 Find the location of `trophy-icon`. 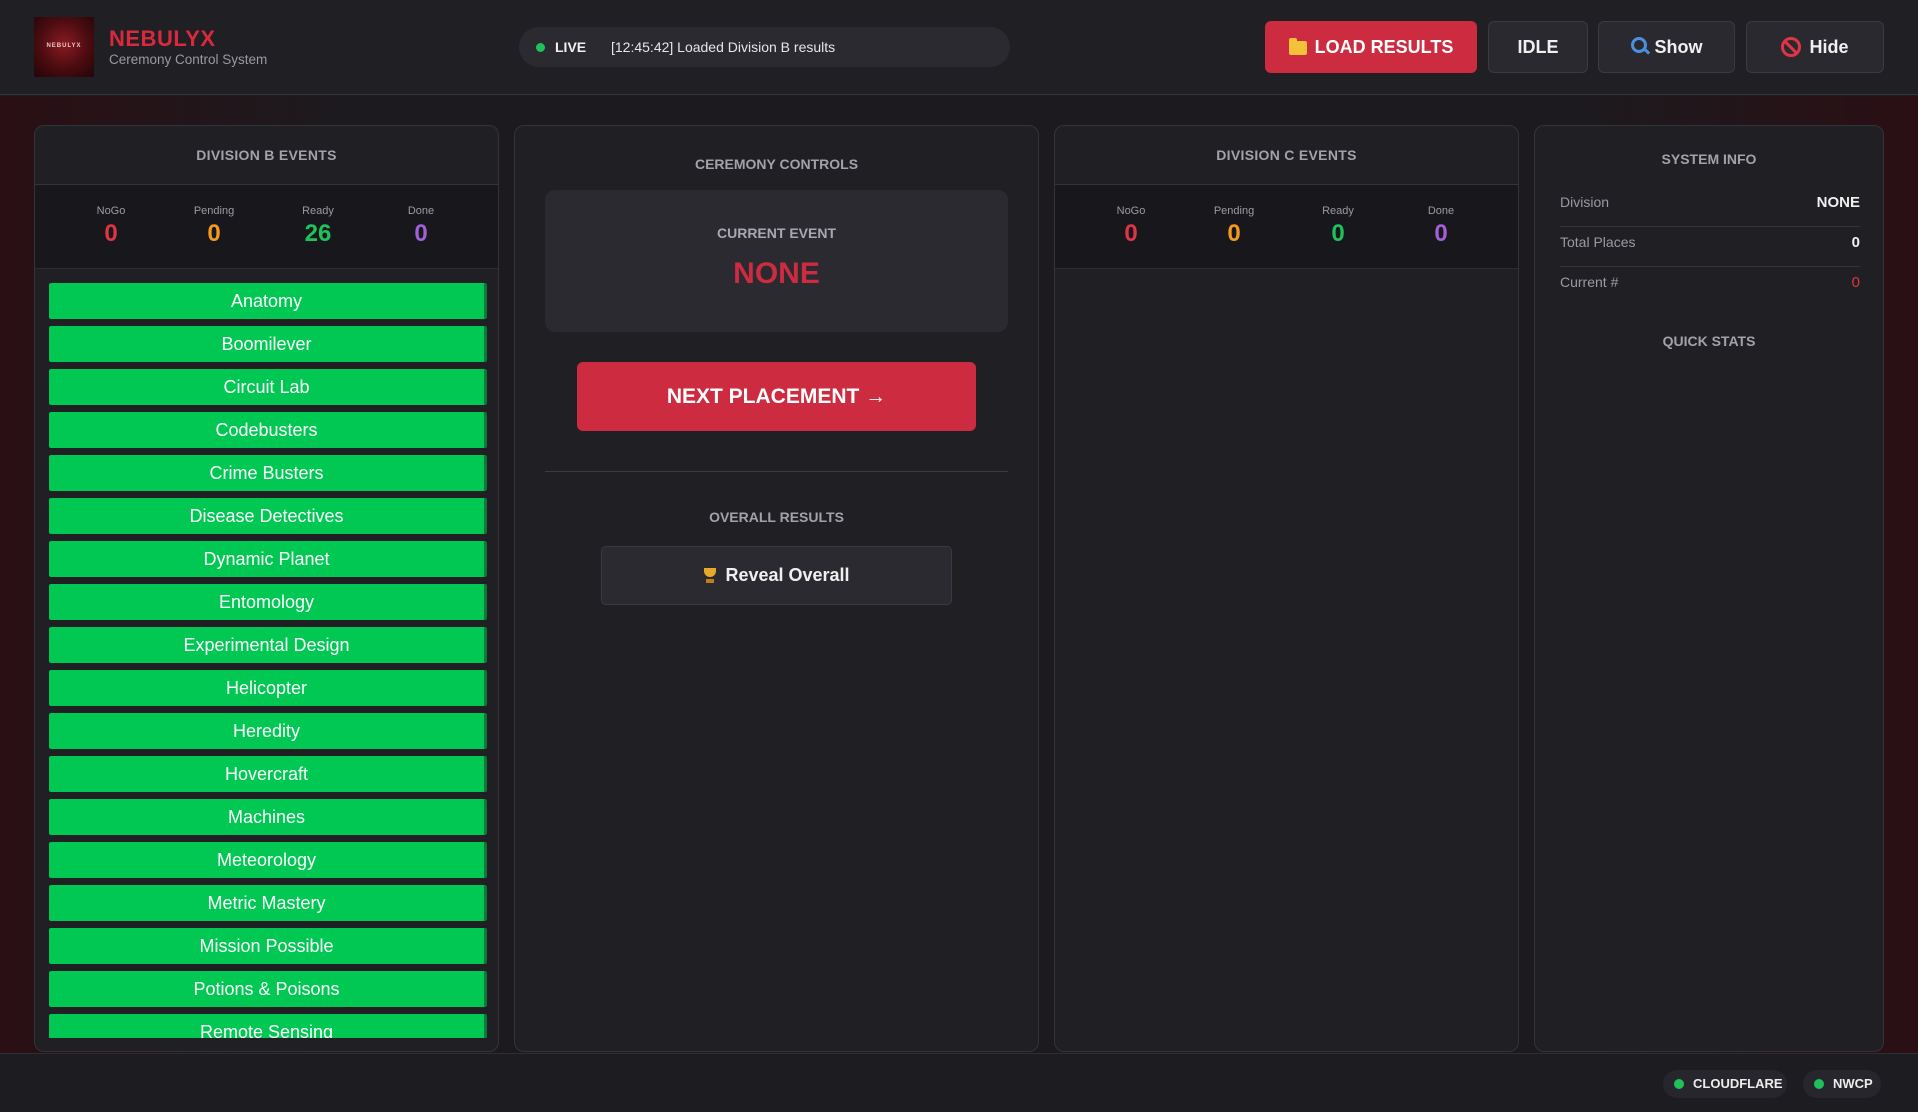

trophy-icon is located at coordinates (710, 575).